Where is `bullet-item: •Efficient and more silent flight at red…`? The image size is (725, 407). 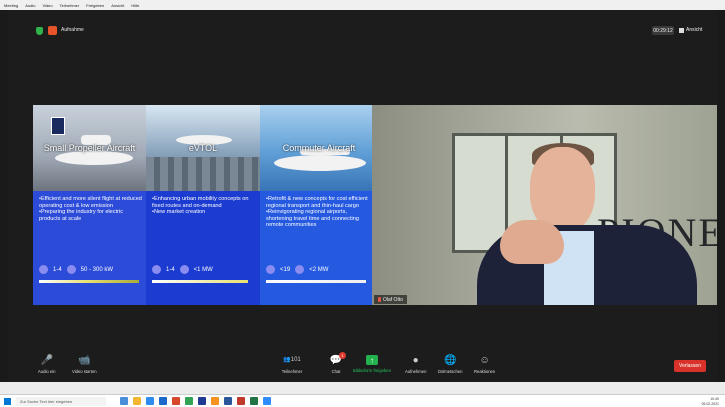
bullet-item: •Efficient and more silent flight at red… is located at coordinates (90, 202).